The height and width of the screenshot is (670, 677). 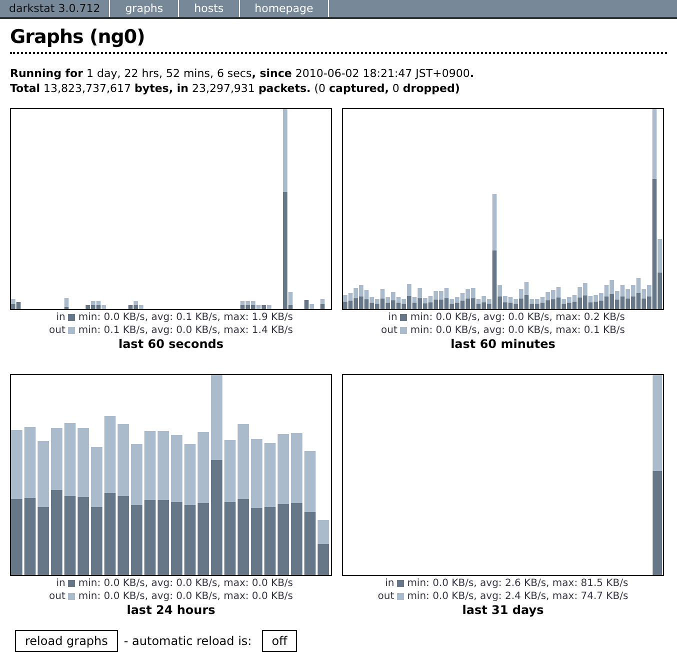 What do you see at coordinates (66, 641) in the screenshot?
I see `reload-graphs-button: reload graphs` at bounding box center [66, 641].